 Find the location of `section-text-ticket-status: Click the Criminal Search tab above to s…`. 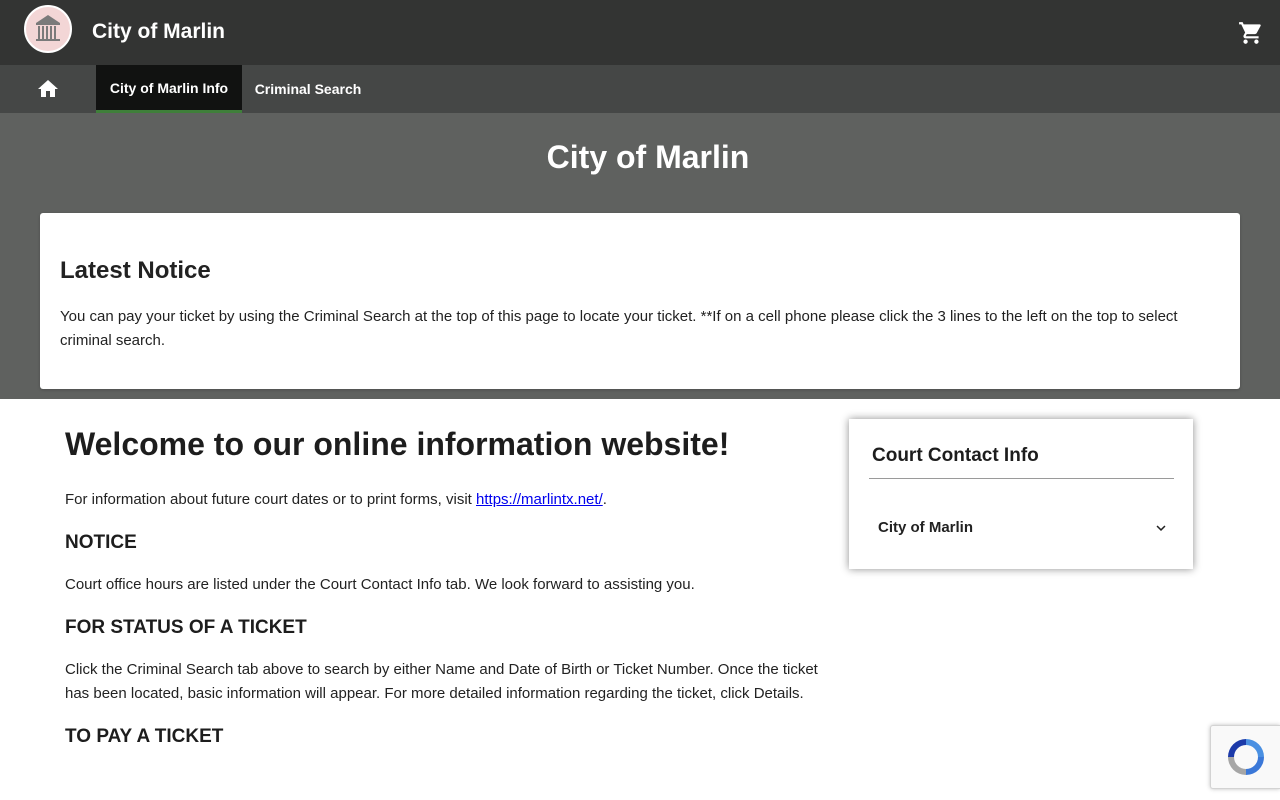

section-text-ticket-status: Click the Criminal Search tab above to s… is located at coordinates (441, 681).